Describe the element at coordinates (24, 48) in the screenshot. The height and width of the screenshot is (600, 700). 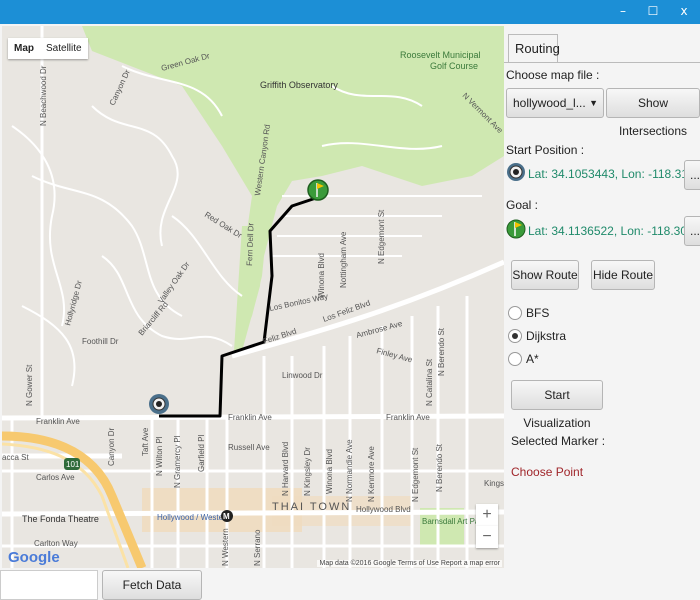
I see `map-type-map: Map` at that location.